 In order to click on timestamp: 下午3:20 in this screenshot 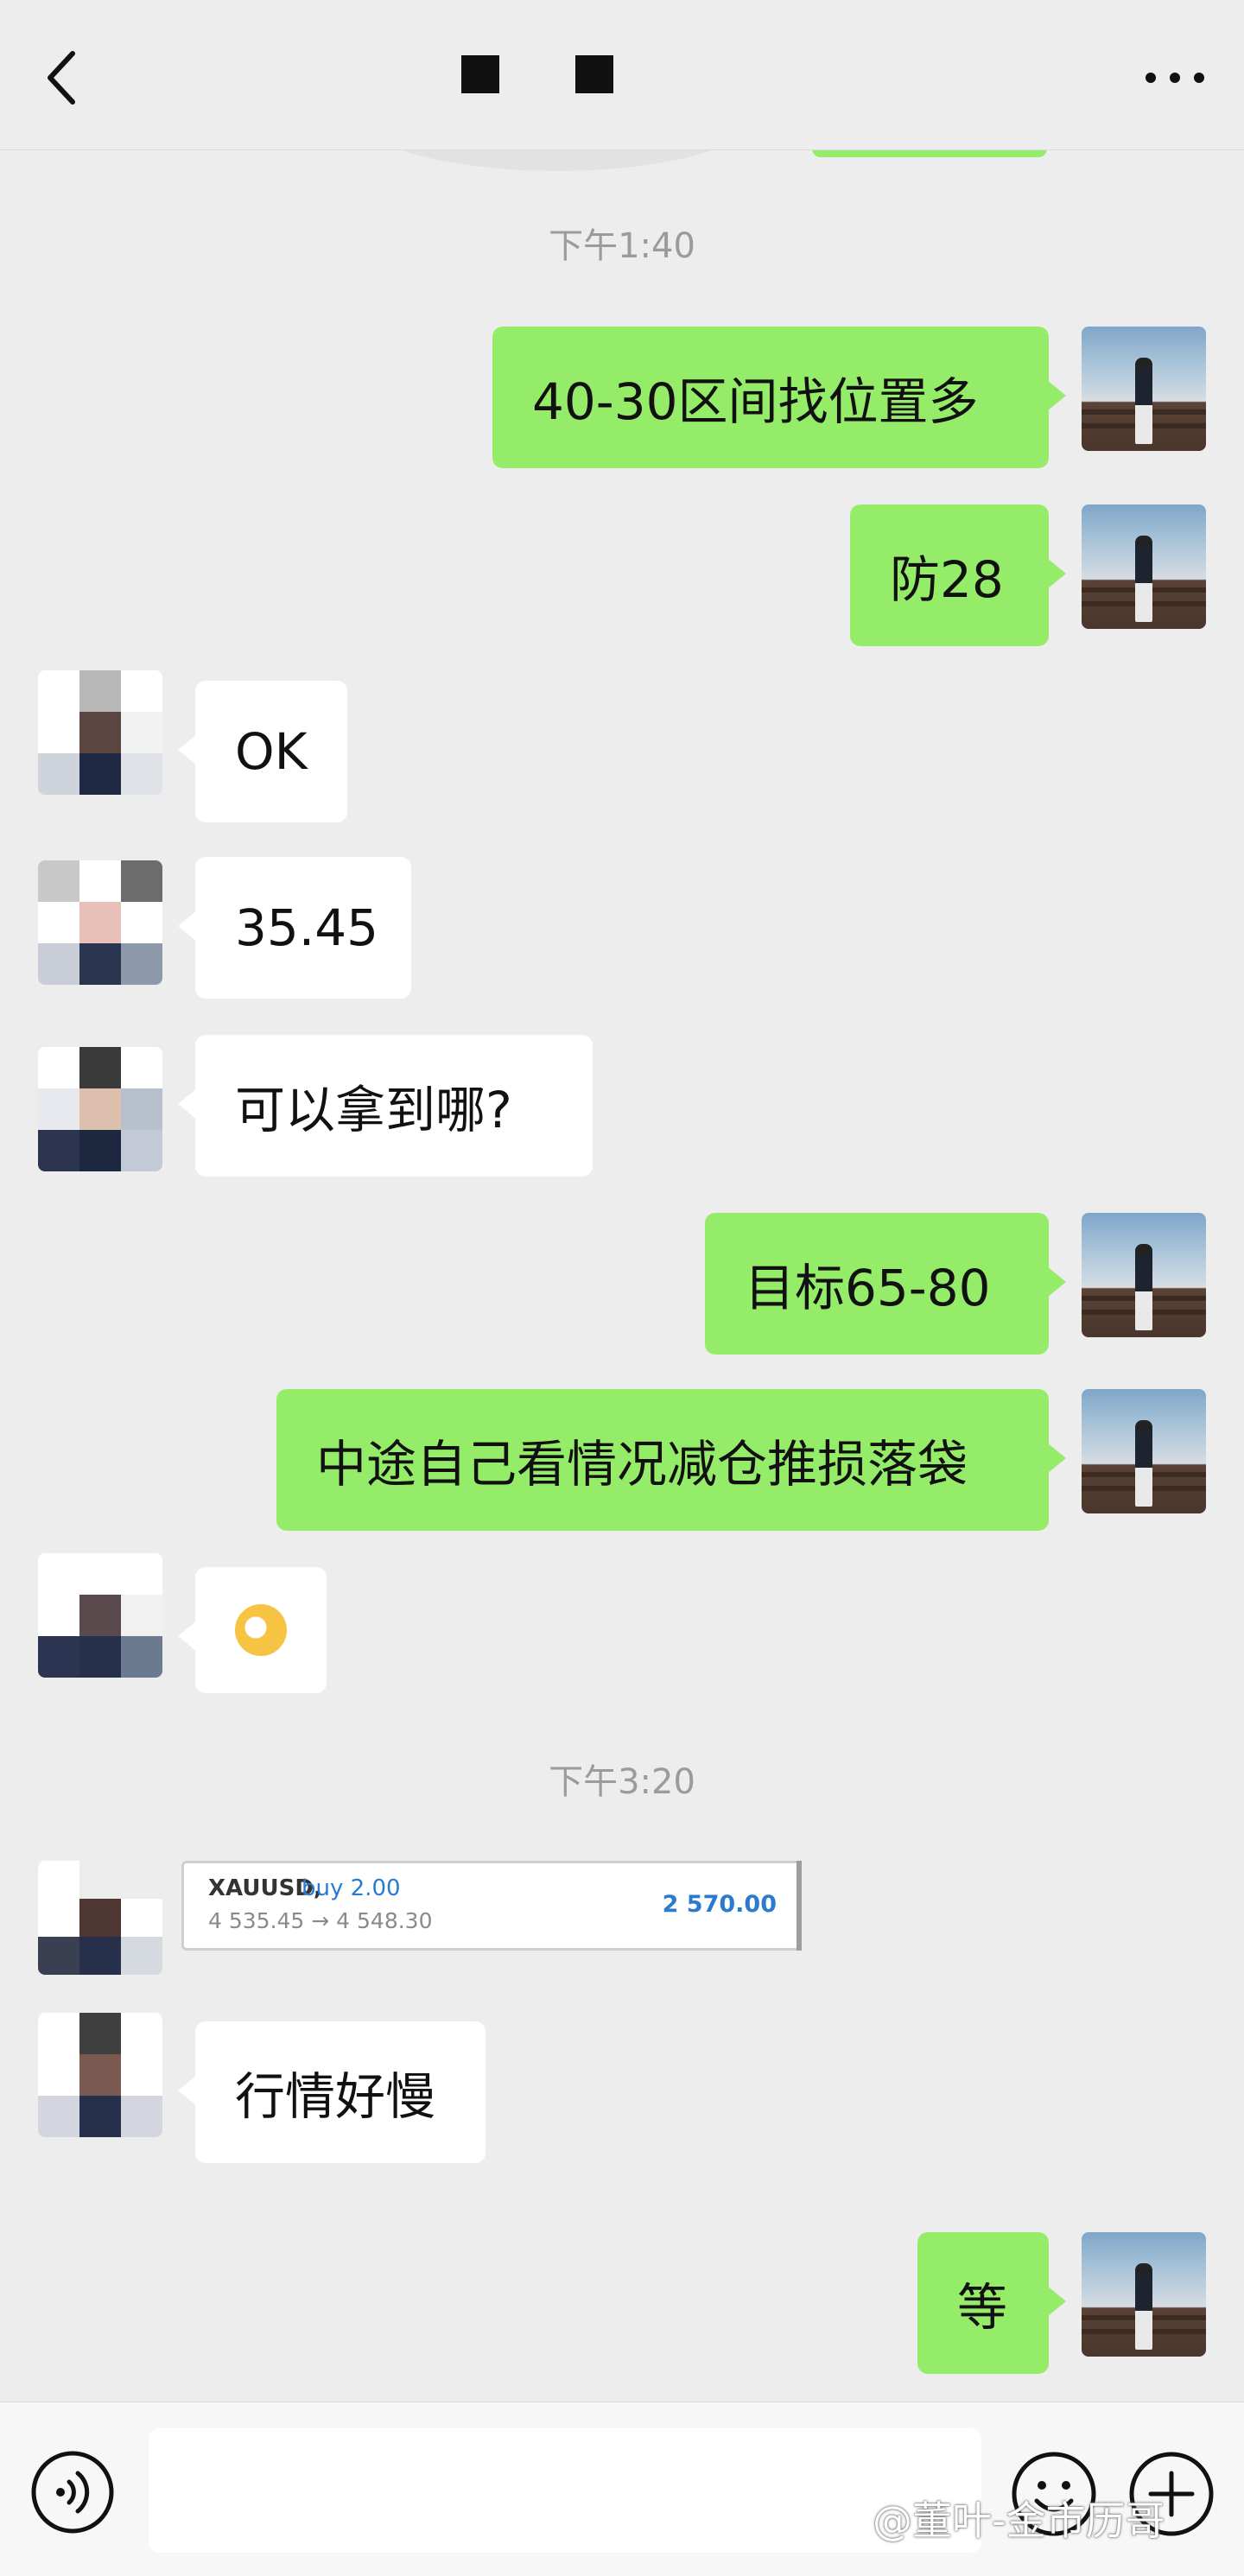, I will do `click(622, 1782)`.